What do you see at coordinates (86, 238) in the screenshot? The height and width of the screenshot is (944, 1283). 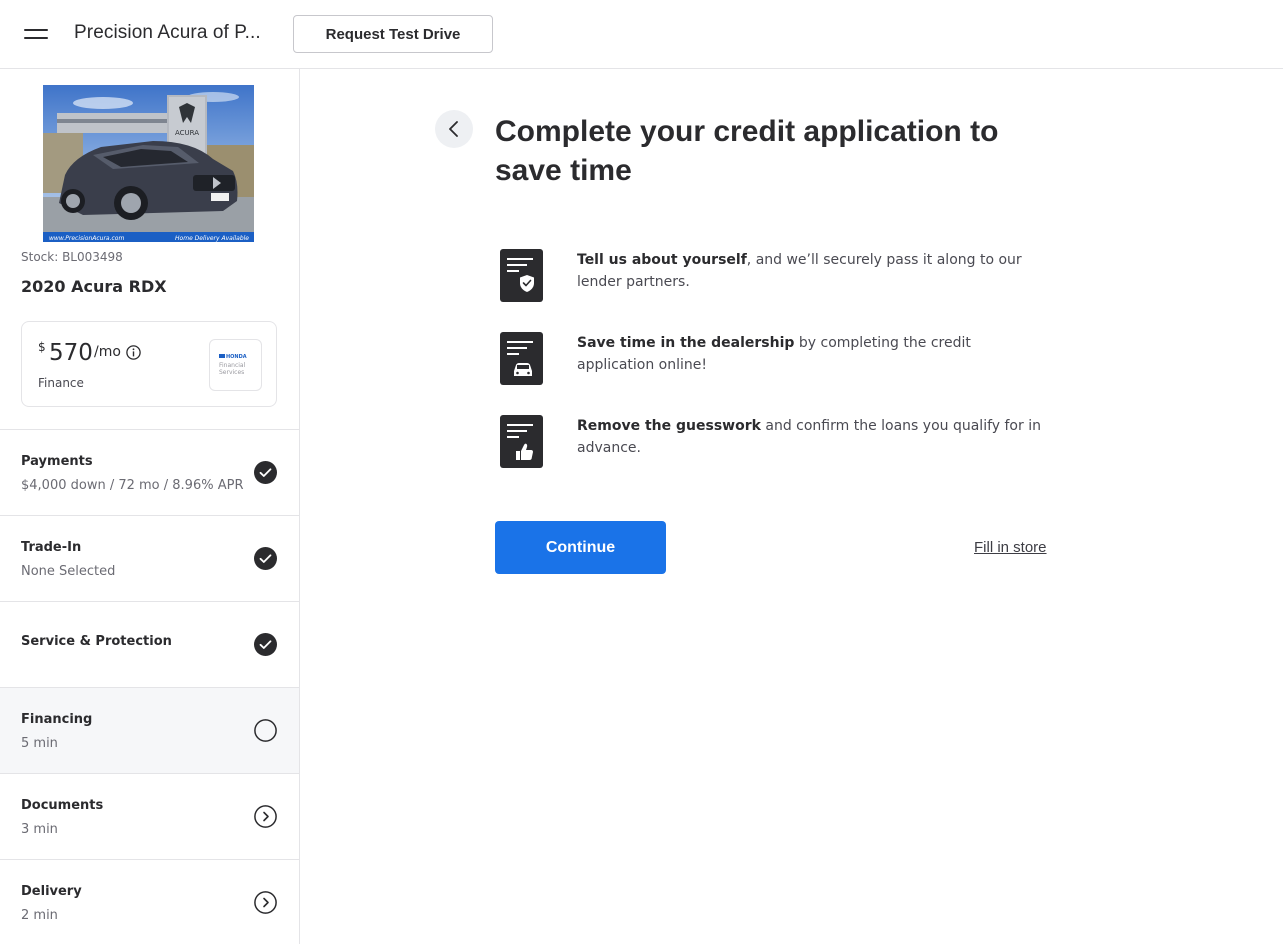 I see `photo-caption-left: www.PrecisionAcura.com` at bounding box center [86, 238].